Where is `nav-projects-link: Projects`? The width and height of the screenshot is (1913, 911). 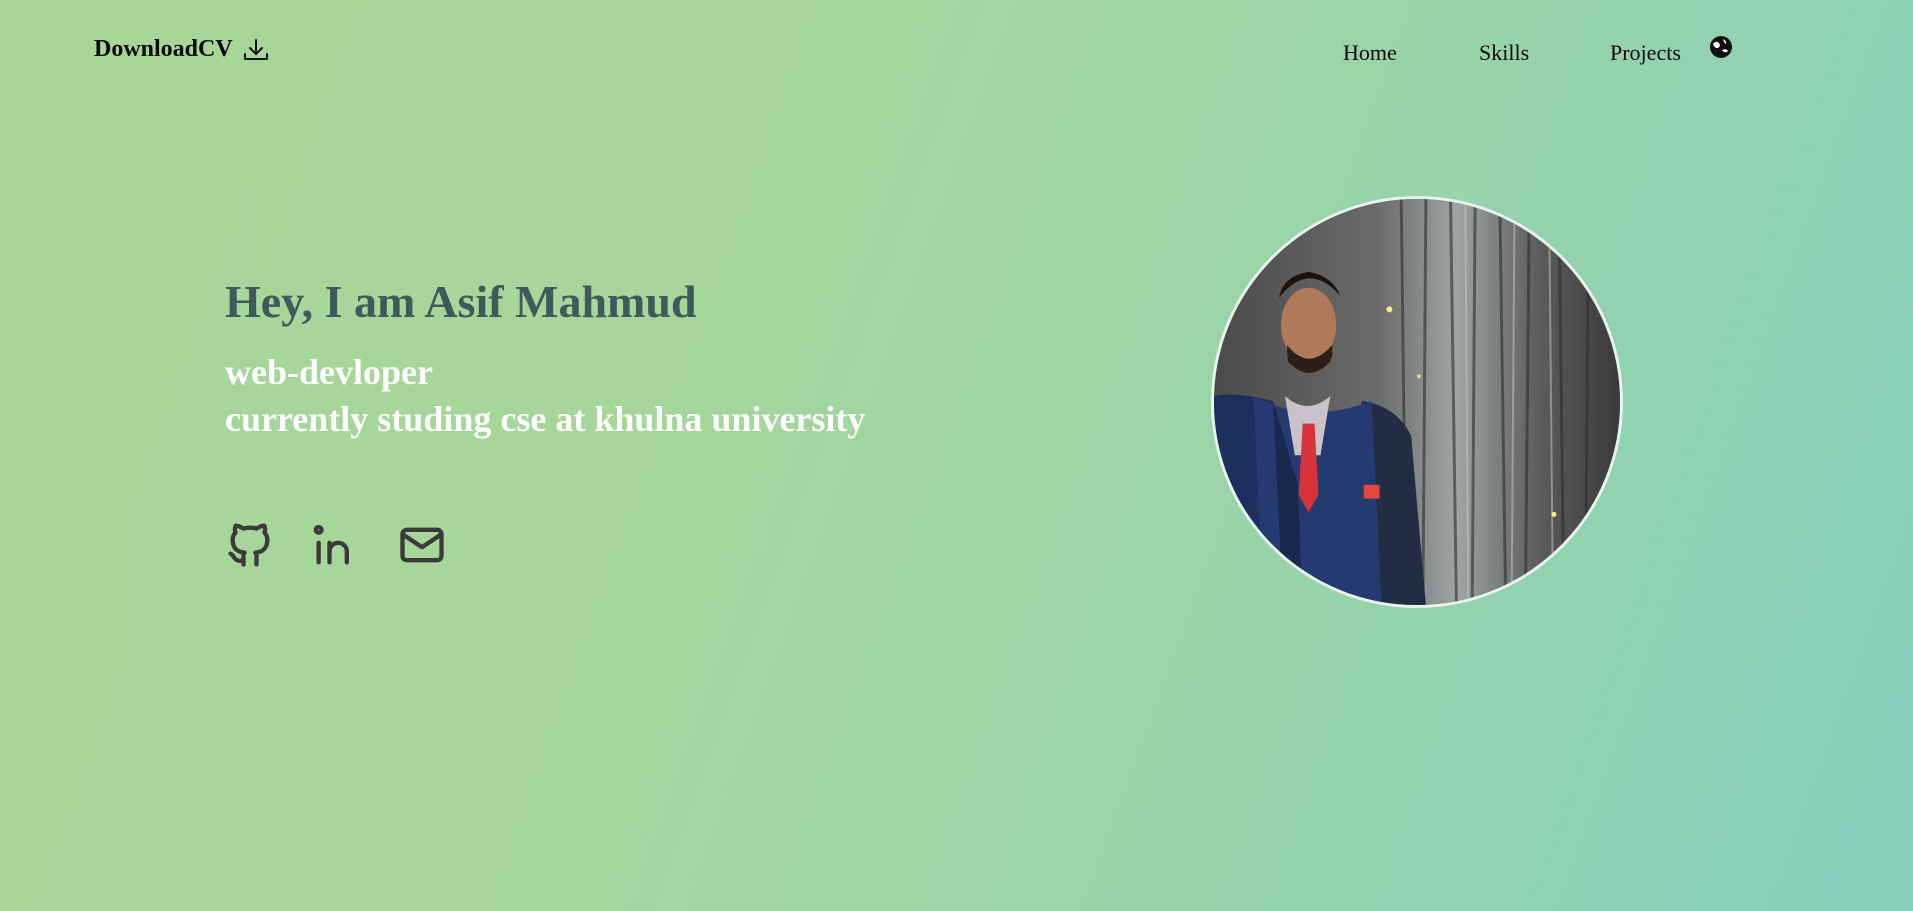 nav-projects-link: Projects is located at coordinates (1645, 53).